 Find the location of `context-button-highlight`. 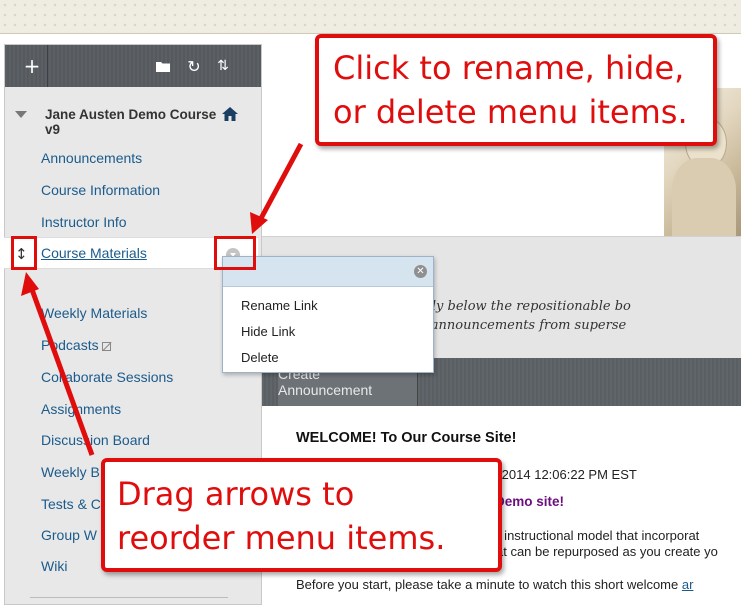

context-button-highlight is located at coordinates (235, 253).